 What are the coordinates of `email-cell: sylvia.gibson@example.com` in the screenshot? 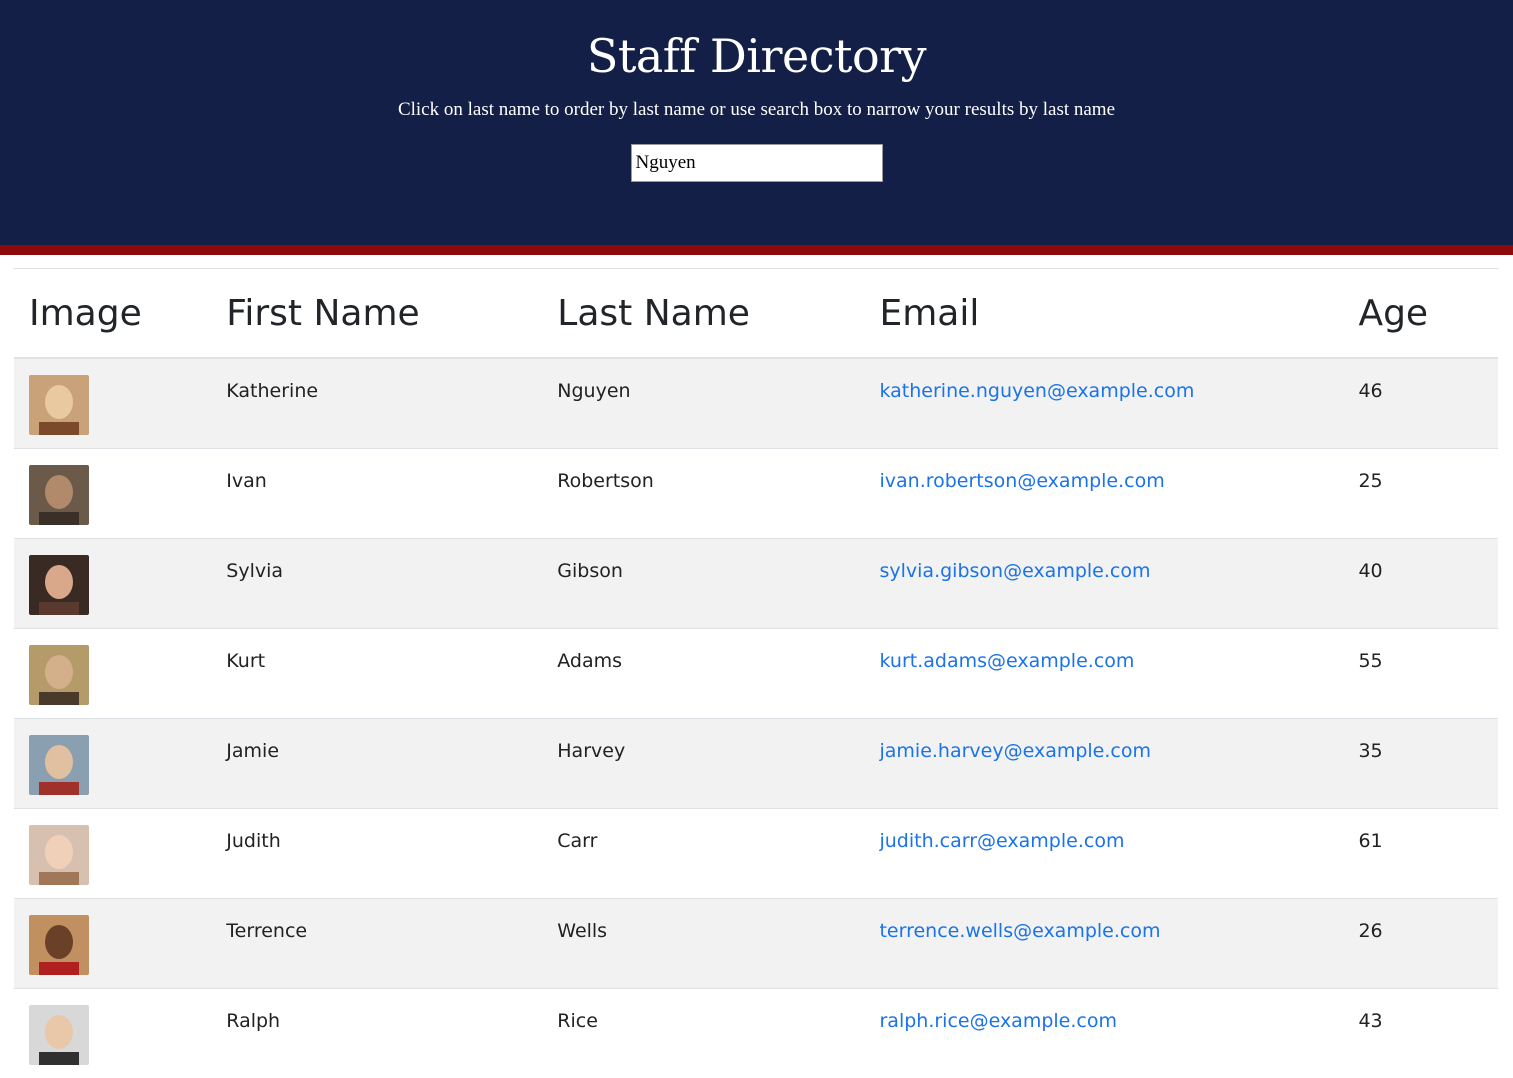 It's located at (1104, 582).